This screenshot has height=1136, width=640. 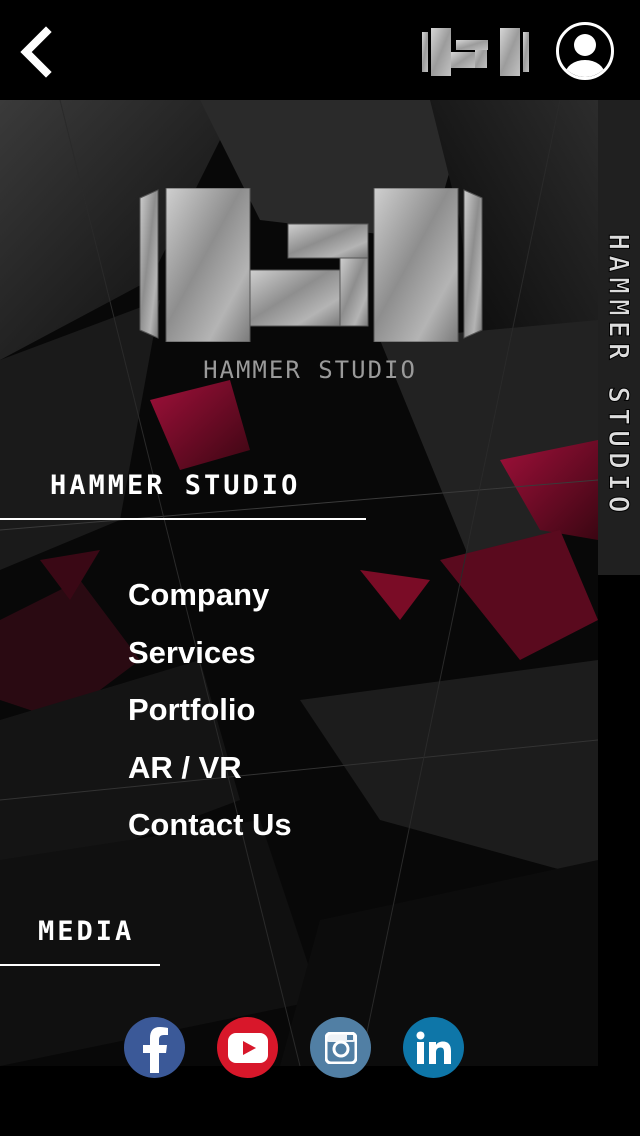 I want to click on facebook-icon, so click(x=155, y=1049).